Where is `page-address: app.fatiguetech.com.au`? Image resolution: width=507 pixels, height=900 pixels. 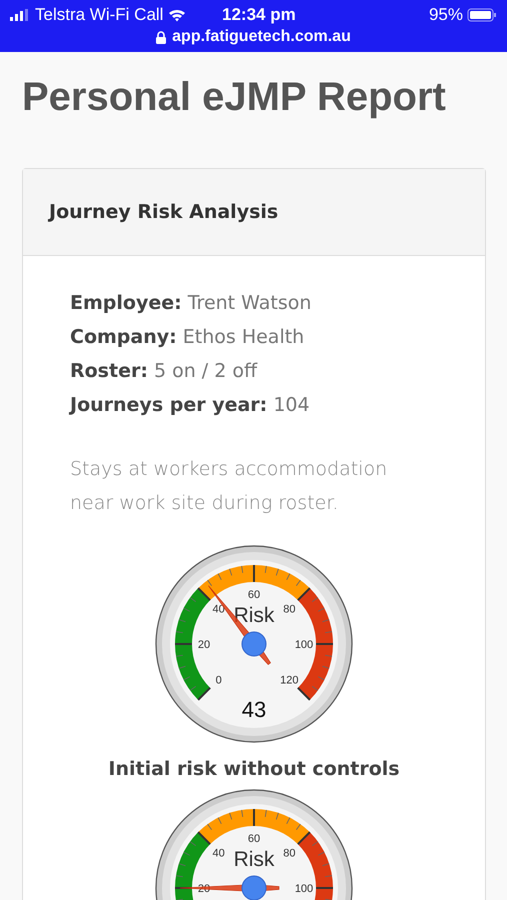
page-address: app.fatiguetech.com.au is located at coordinates (261, 37).